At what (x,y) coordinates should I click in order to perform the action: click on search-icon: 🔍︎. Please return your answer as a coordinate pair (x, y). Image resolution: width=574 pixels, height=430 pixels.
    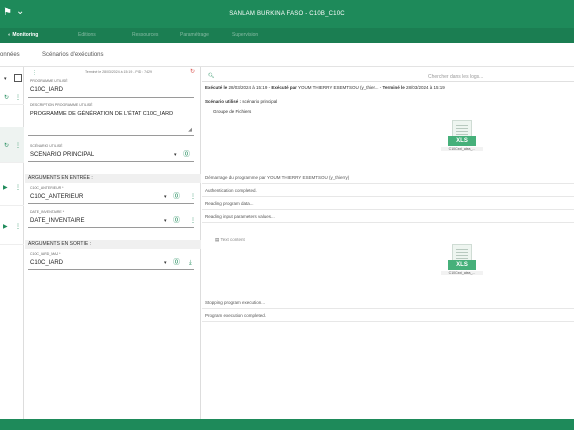
    Looking at the image, I should click on (211, 76).